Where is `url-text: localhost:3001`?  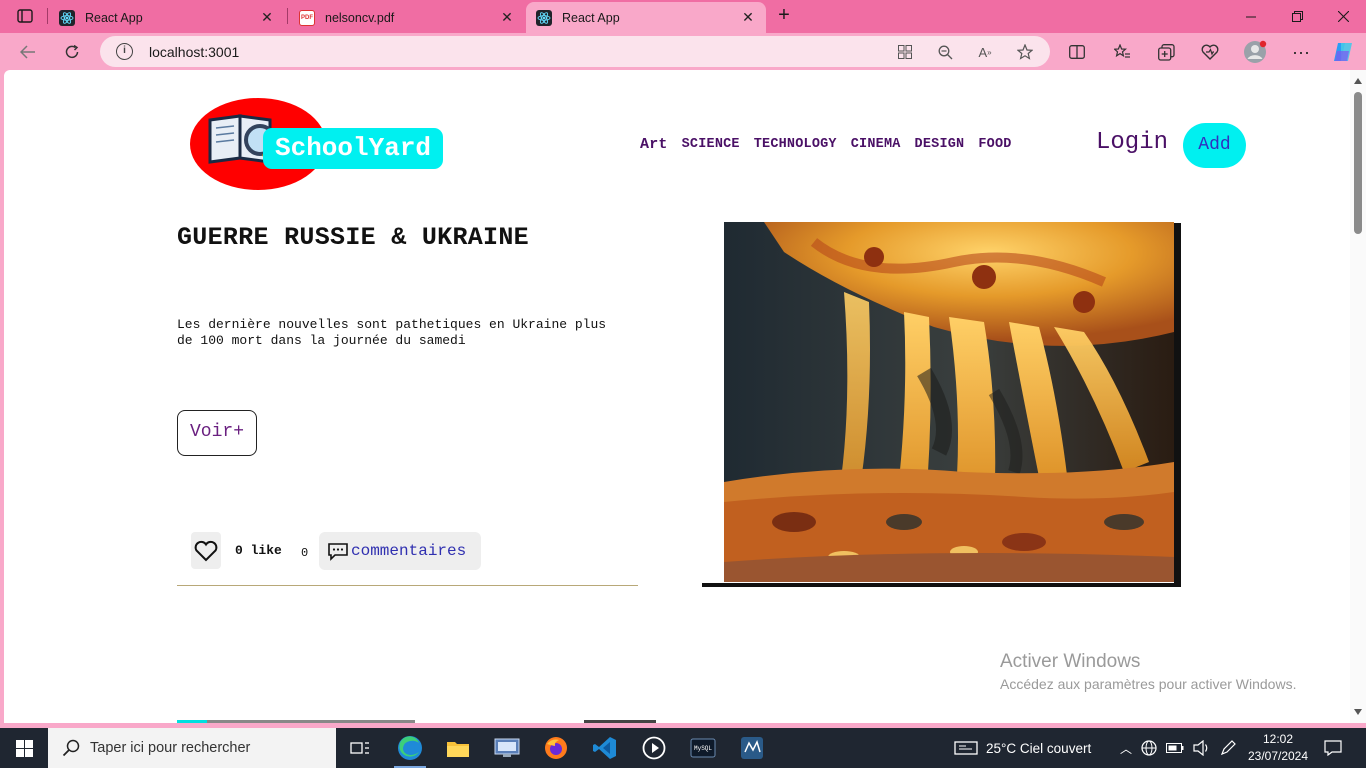
url-text: localhost:3001 is located at coordinates (194, 52).